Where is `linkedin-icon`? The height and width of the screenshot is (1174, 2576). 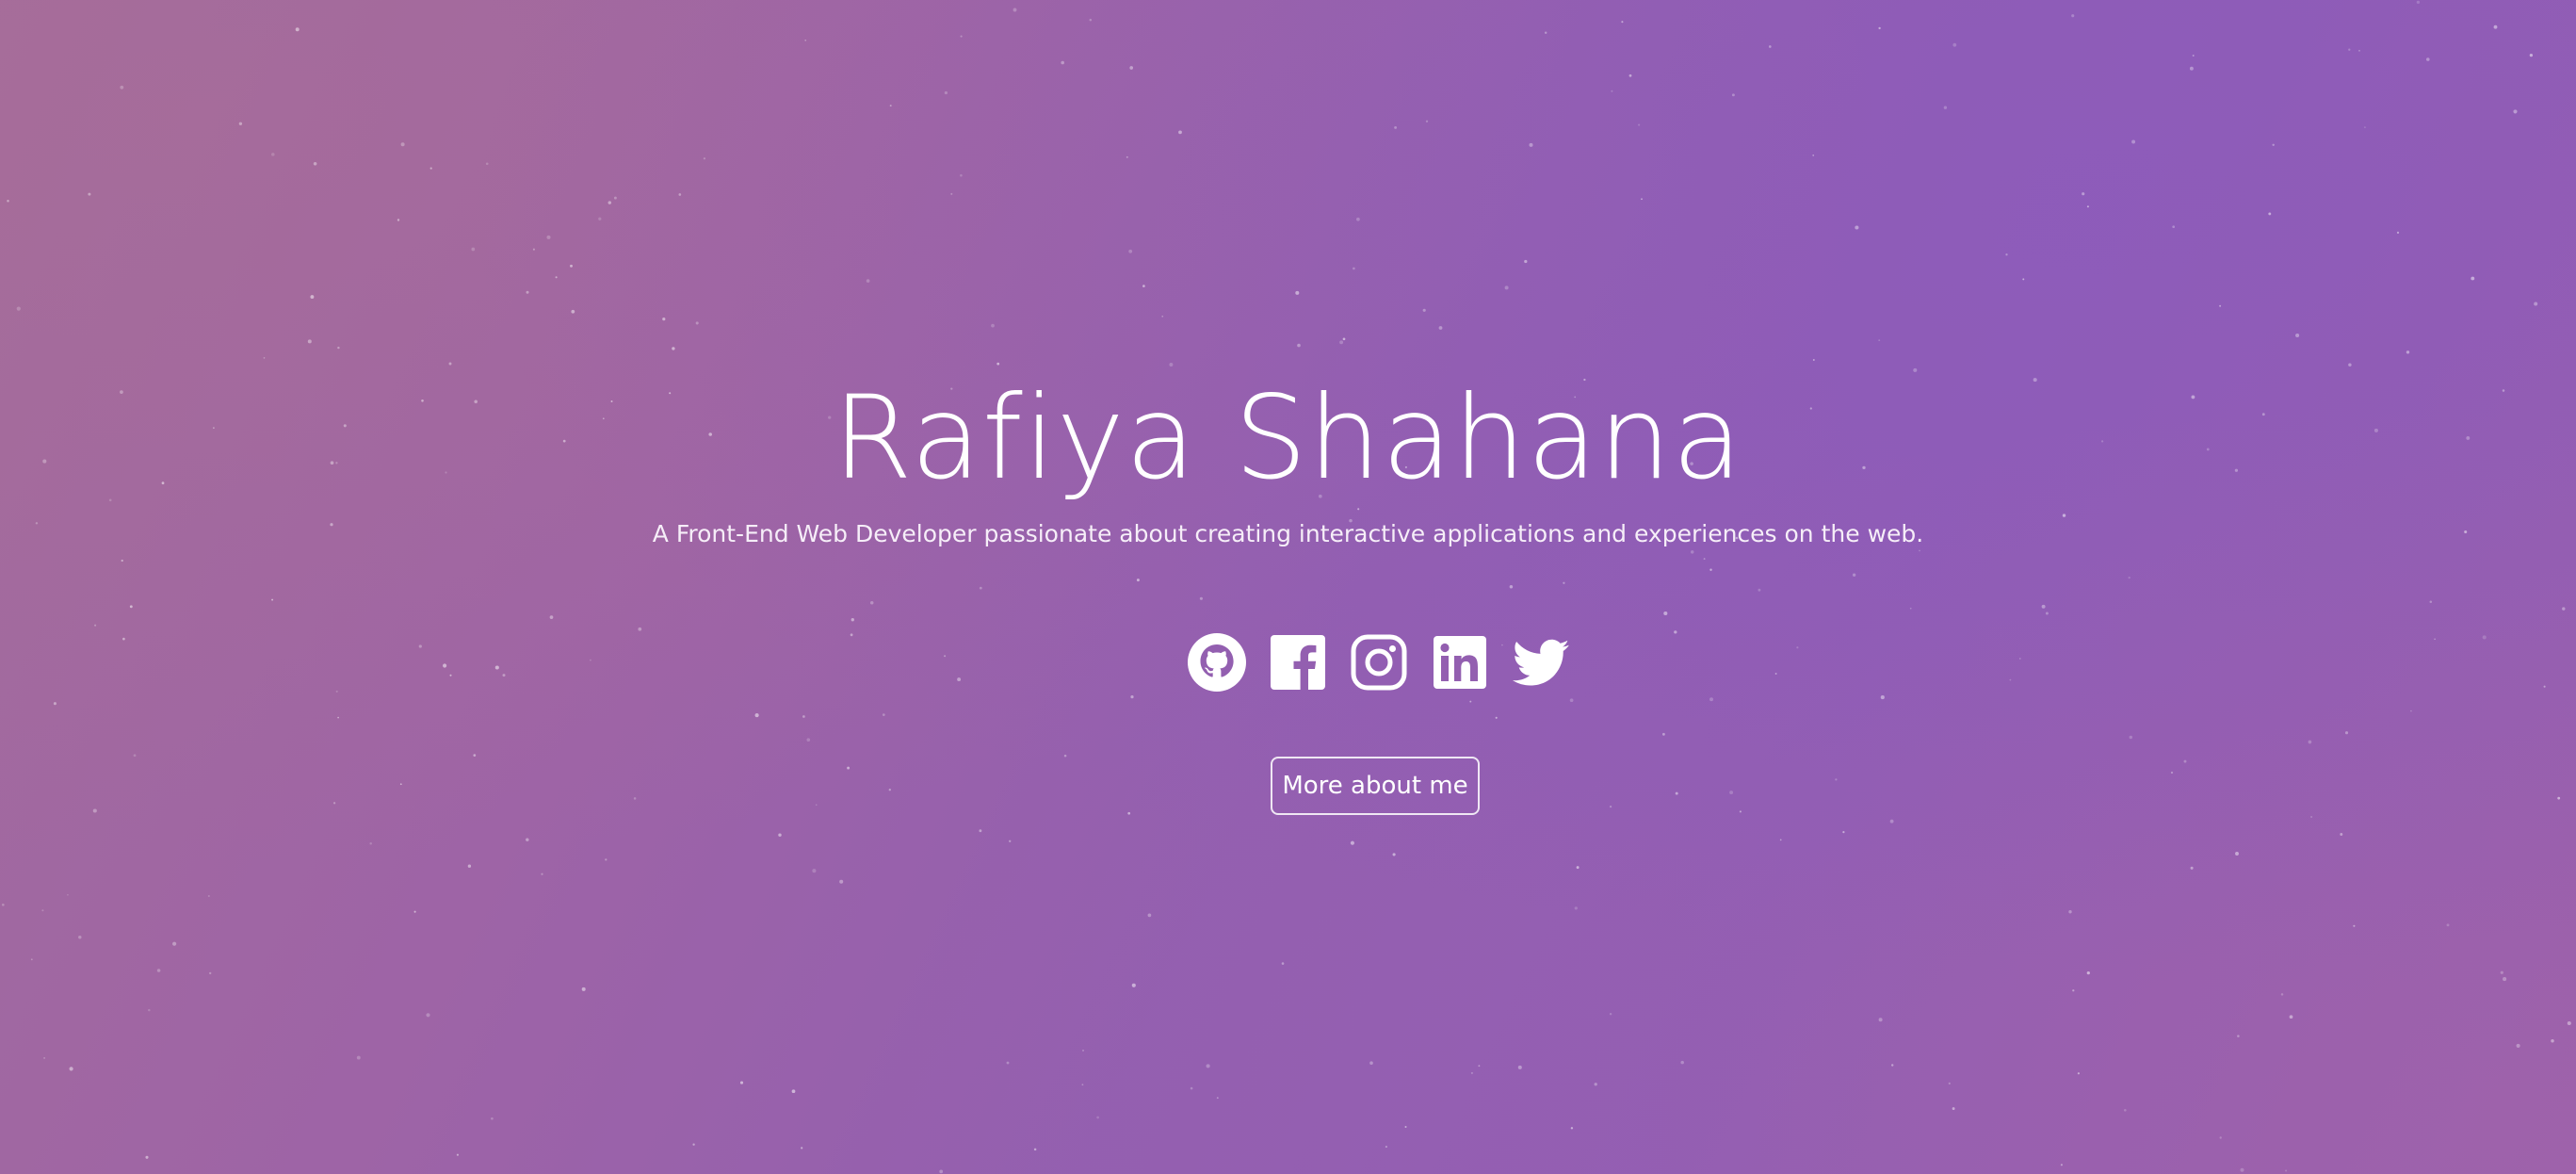
linkedin-icon is located at coordinates (1460, 662).